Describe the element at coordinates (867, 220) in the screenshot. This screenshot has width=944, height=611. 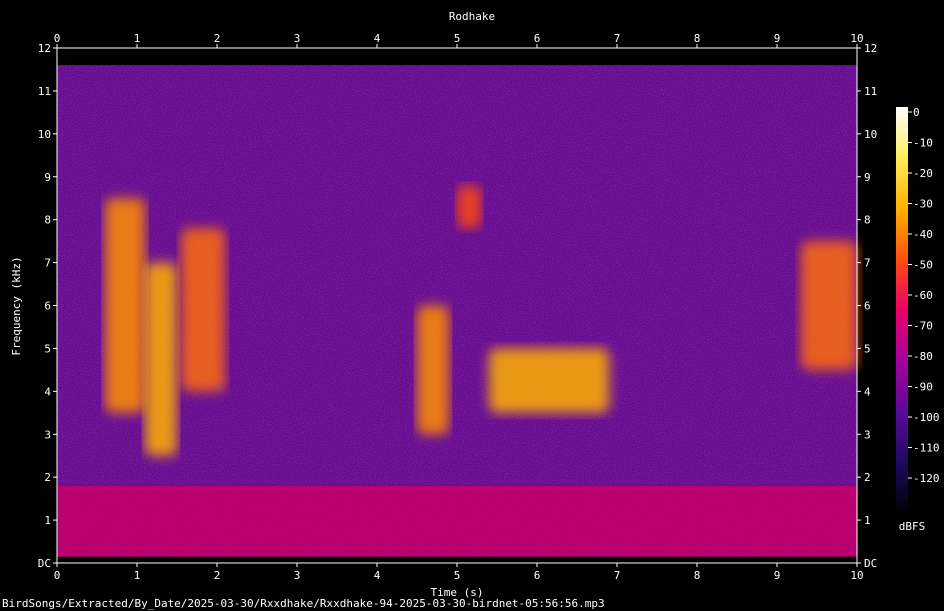
I see `y-tick-label-right: 8` at that location.